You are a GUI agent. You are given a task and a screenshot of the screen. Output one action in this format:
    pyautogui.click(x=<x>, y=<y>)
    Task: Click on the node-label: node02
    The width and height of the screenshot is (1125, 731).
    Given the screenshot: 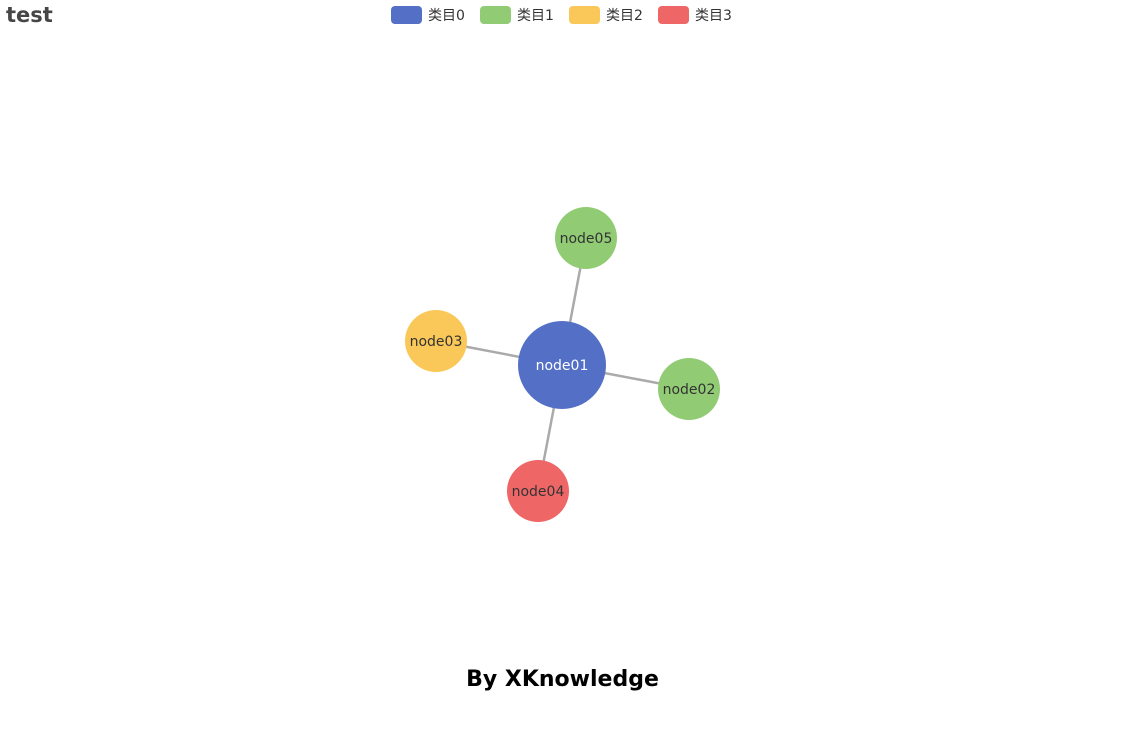 What is the action you would take?
    pyautogui.click(x=689, y=390)
    